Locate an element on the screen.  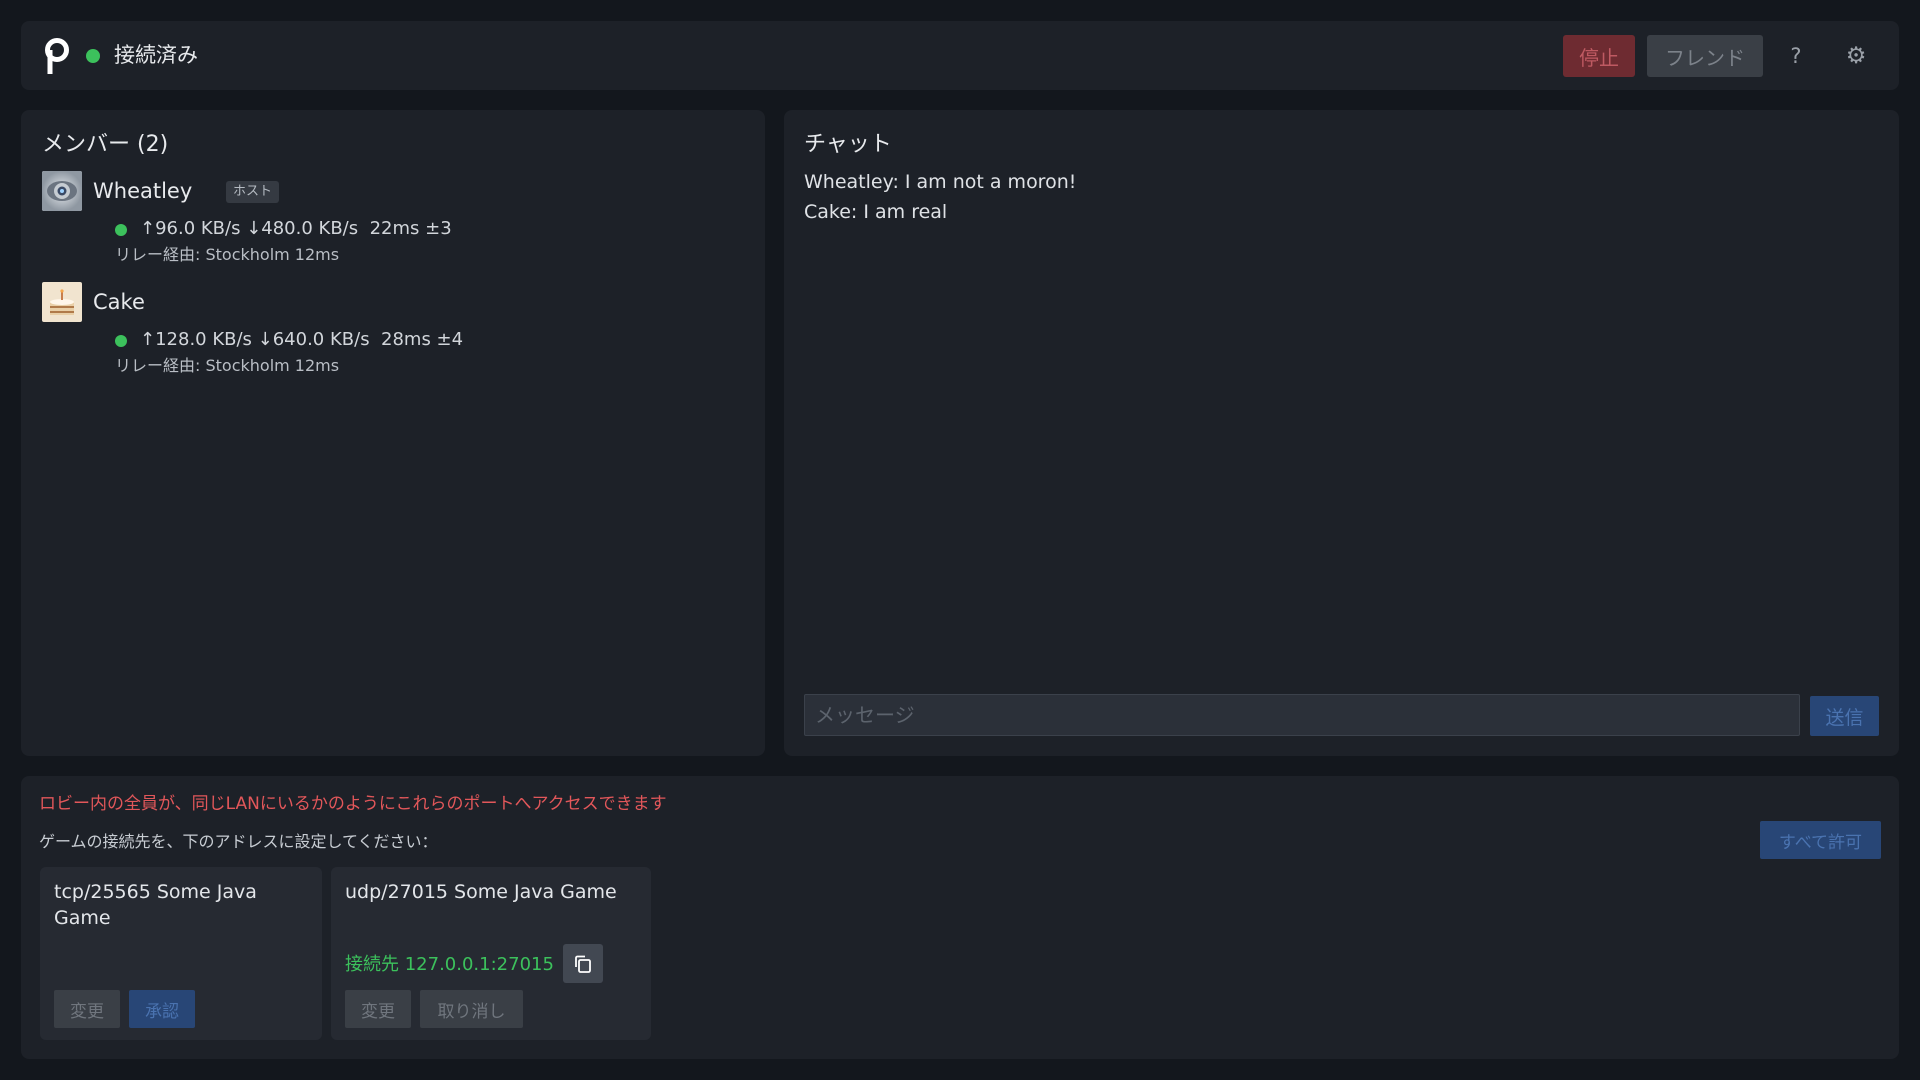
connection-status: 接続済み is located at coordinates (156, 55).